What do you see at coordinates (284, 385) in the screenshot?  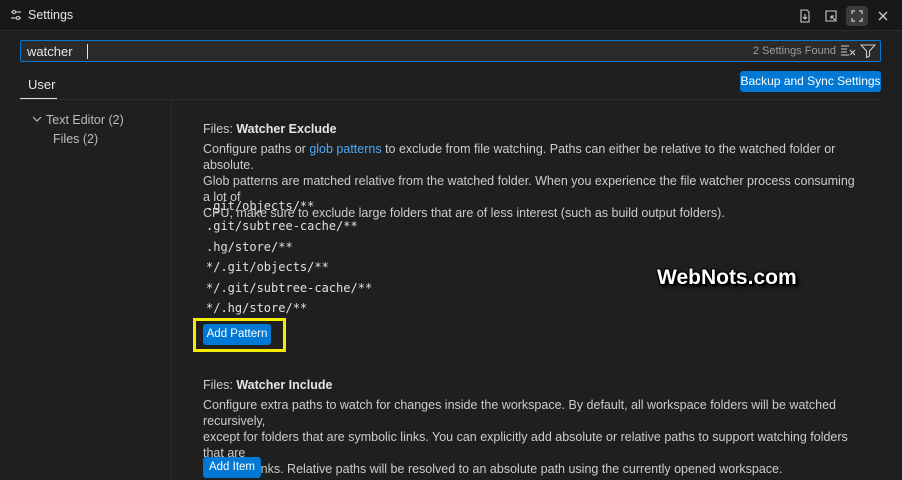 I see `setting-name: Watcher Include` at bounding box center [284, 385].